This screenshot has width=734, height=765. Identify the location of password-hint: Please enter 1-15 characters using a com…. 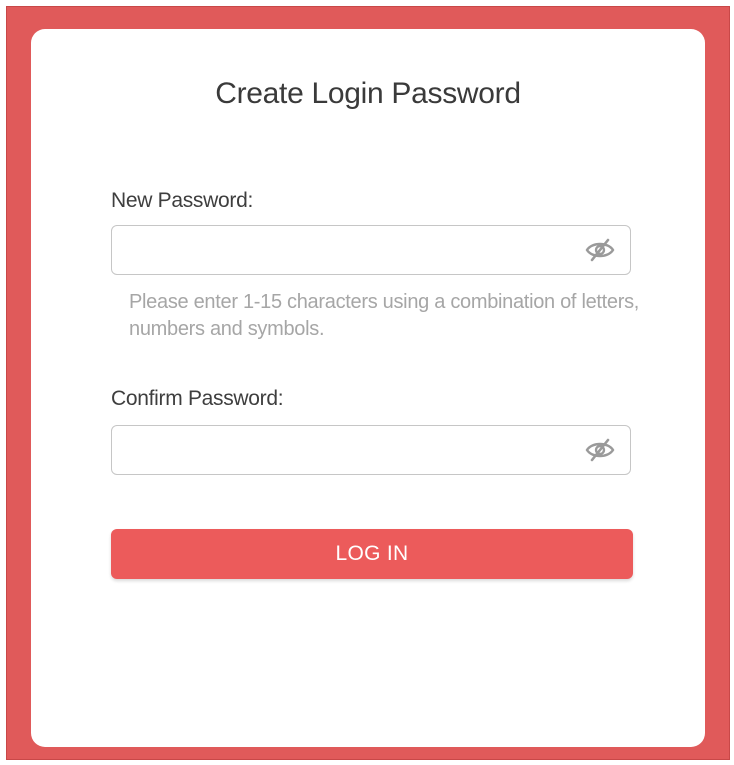
(384, 315).